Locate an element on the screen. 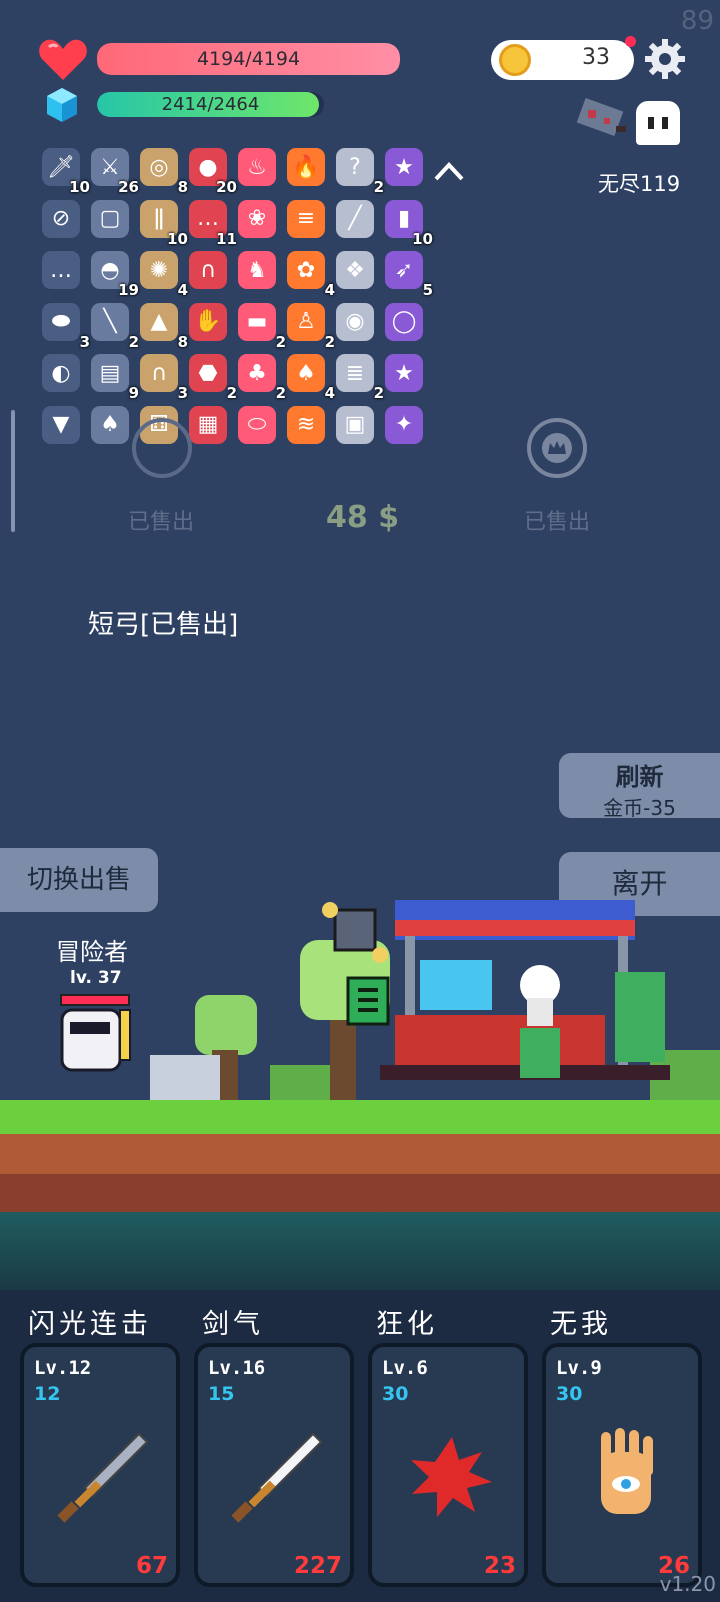 This screenshot has height=1602, width=720. compass-icon-glyph: ◐ is located at coordinates (61, 373).